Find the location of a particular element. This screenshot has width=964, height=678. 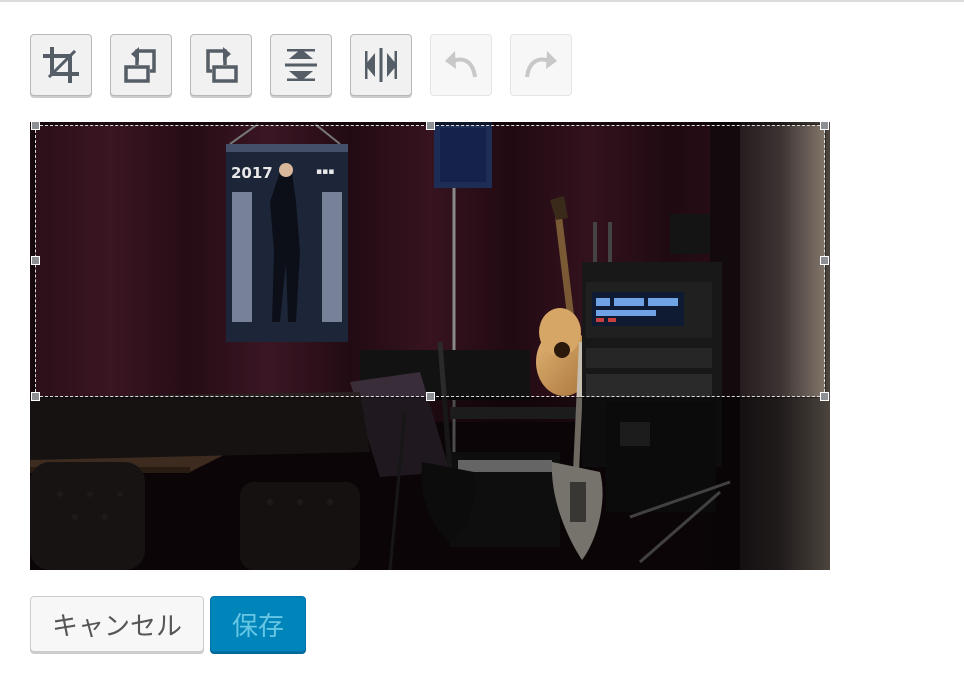

redo-icon is located at coordinates (541, 64).